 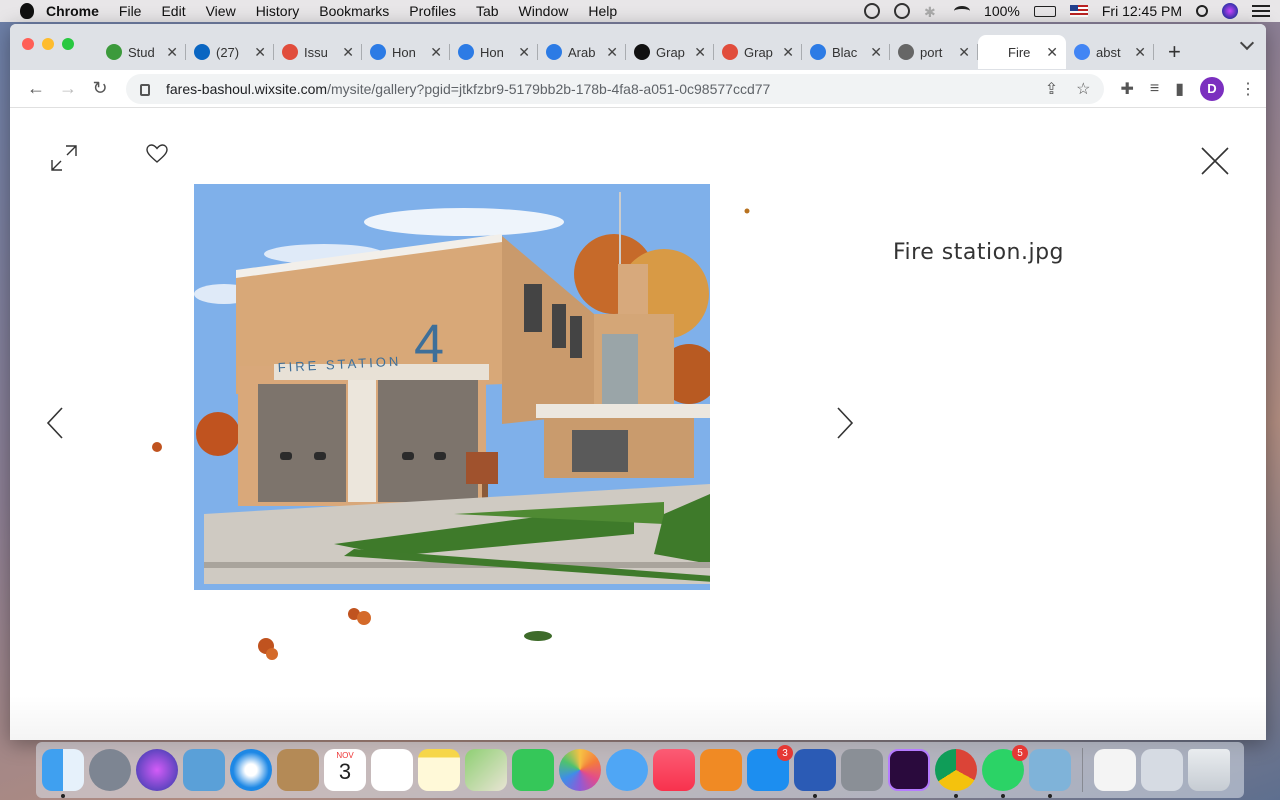 What do you see at coordinates (318, 52) in the screenshot?
I see `browser-tab: Issu ✕` at bounding box center [318, 52].